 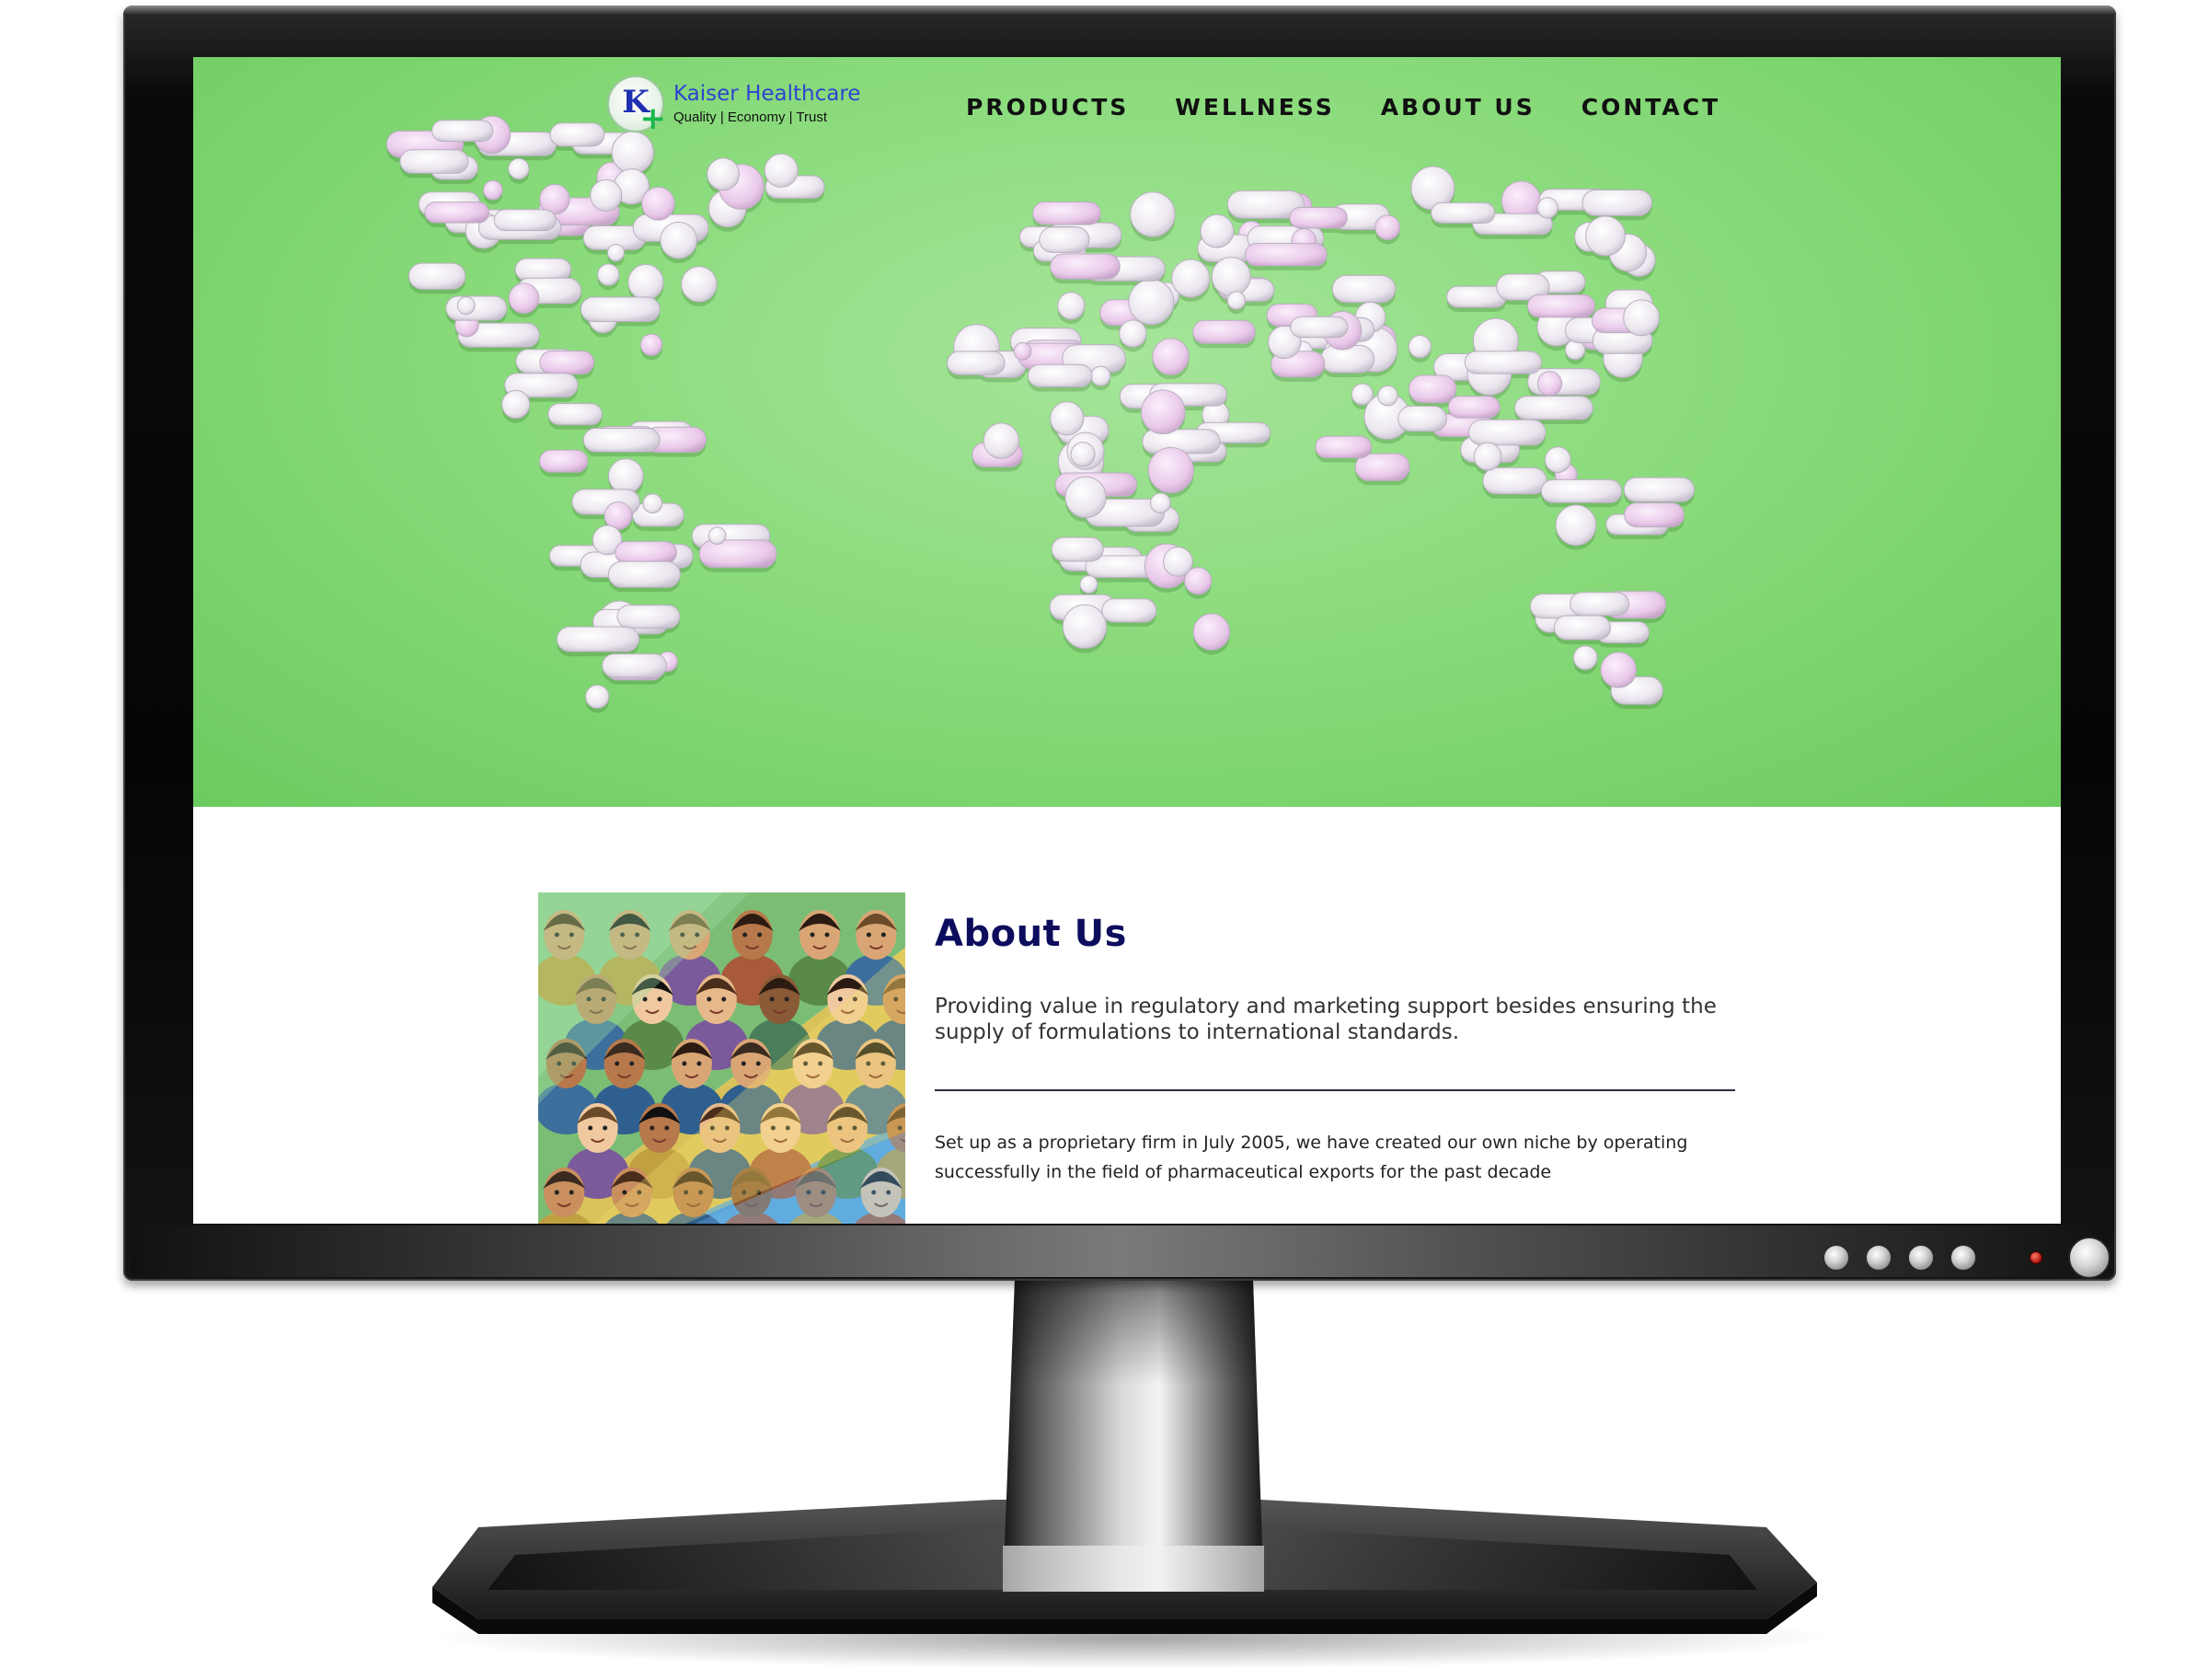 What do you see at coordinates (636, 104) in the screenshot?
I see `logo-mark-icon: K +` at bounding box center [636, 104].